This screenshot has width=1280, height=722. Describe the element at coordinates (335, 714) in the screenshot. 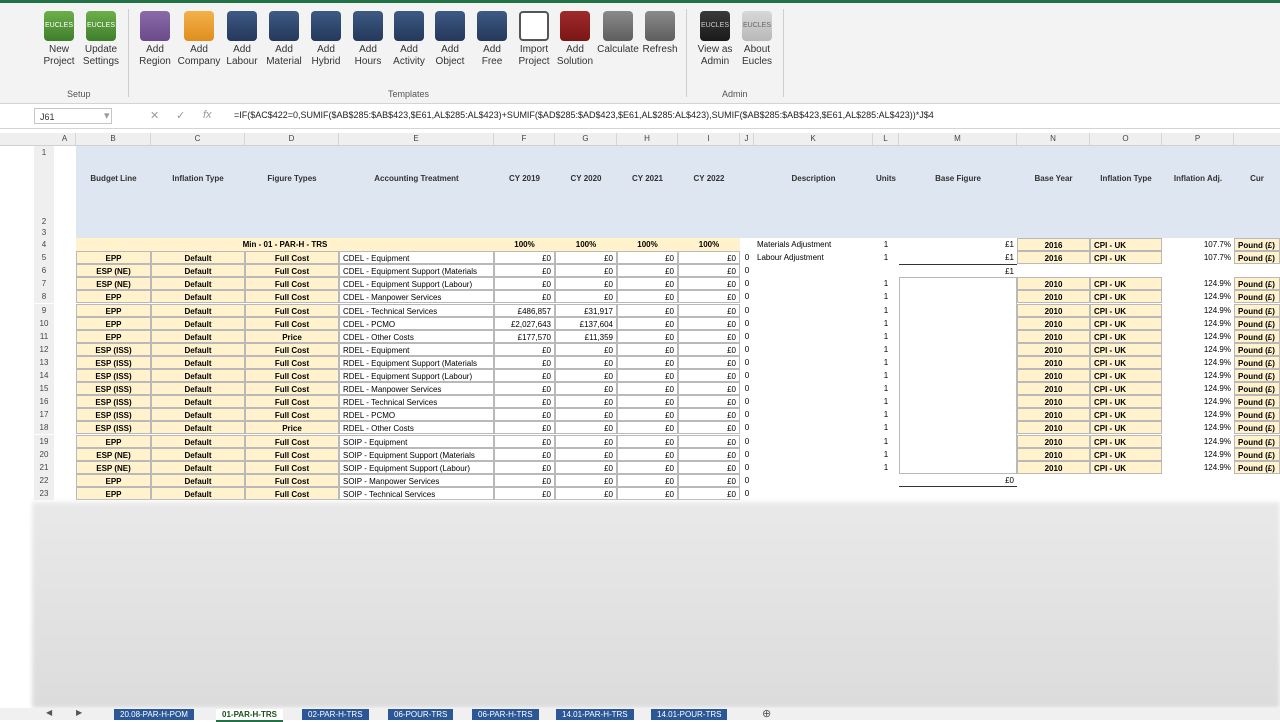

I see `tab-02-par-h-trs: 02-PAR-H-TRS` at that location.